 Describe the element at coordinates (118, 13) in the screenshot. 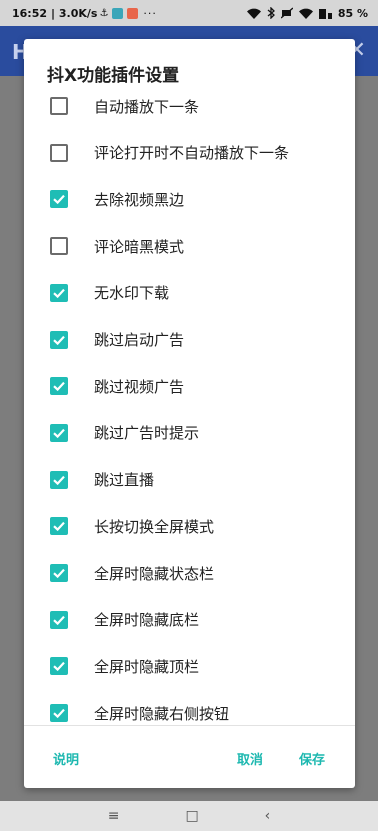

I see `app-icon-a` at that location.